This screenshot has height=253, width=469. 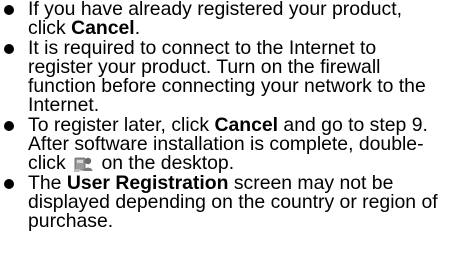 What do you see at coordinates (245, 221) in the screenshot?
I see `note-line: purchase.` at bounding box center [245, 221].